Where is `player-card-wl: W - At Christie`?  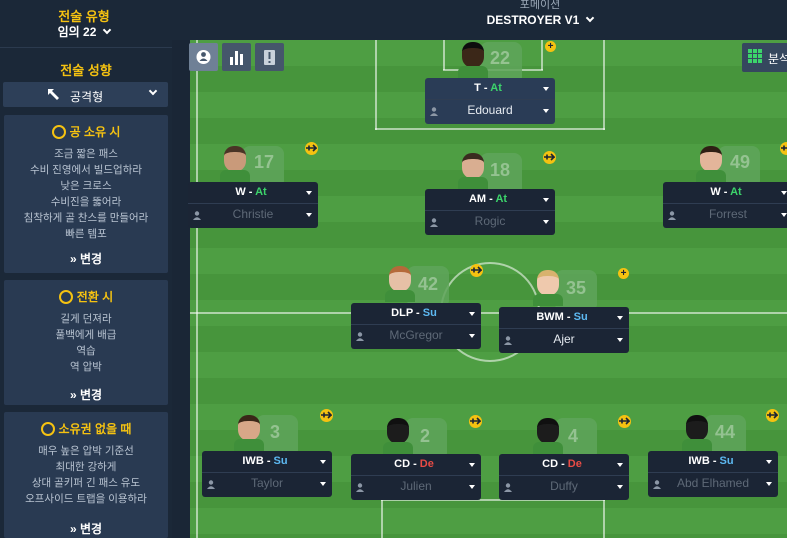
player-card-wl: W - At Christie is located at coordinates (253, 205).